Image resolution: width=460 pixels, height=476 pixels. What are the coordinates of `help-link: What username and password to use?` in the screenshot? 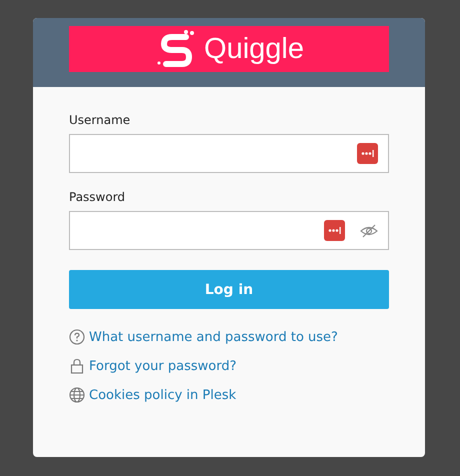 It's located at (213, 337).